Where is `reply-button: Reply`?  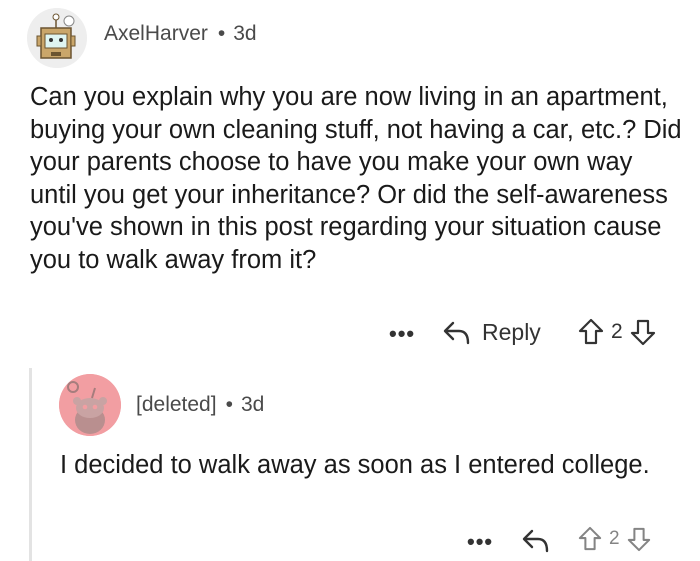 reply-button: Reply is located at coordinates (491, 332).